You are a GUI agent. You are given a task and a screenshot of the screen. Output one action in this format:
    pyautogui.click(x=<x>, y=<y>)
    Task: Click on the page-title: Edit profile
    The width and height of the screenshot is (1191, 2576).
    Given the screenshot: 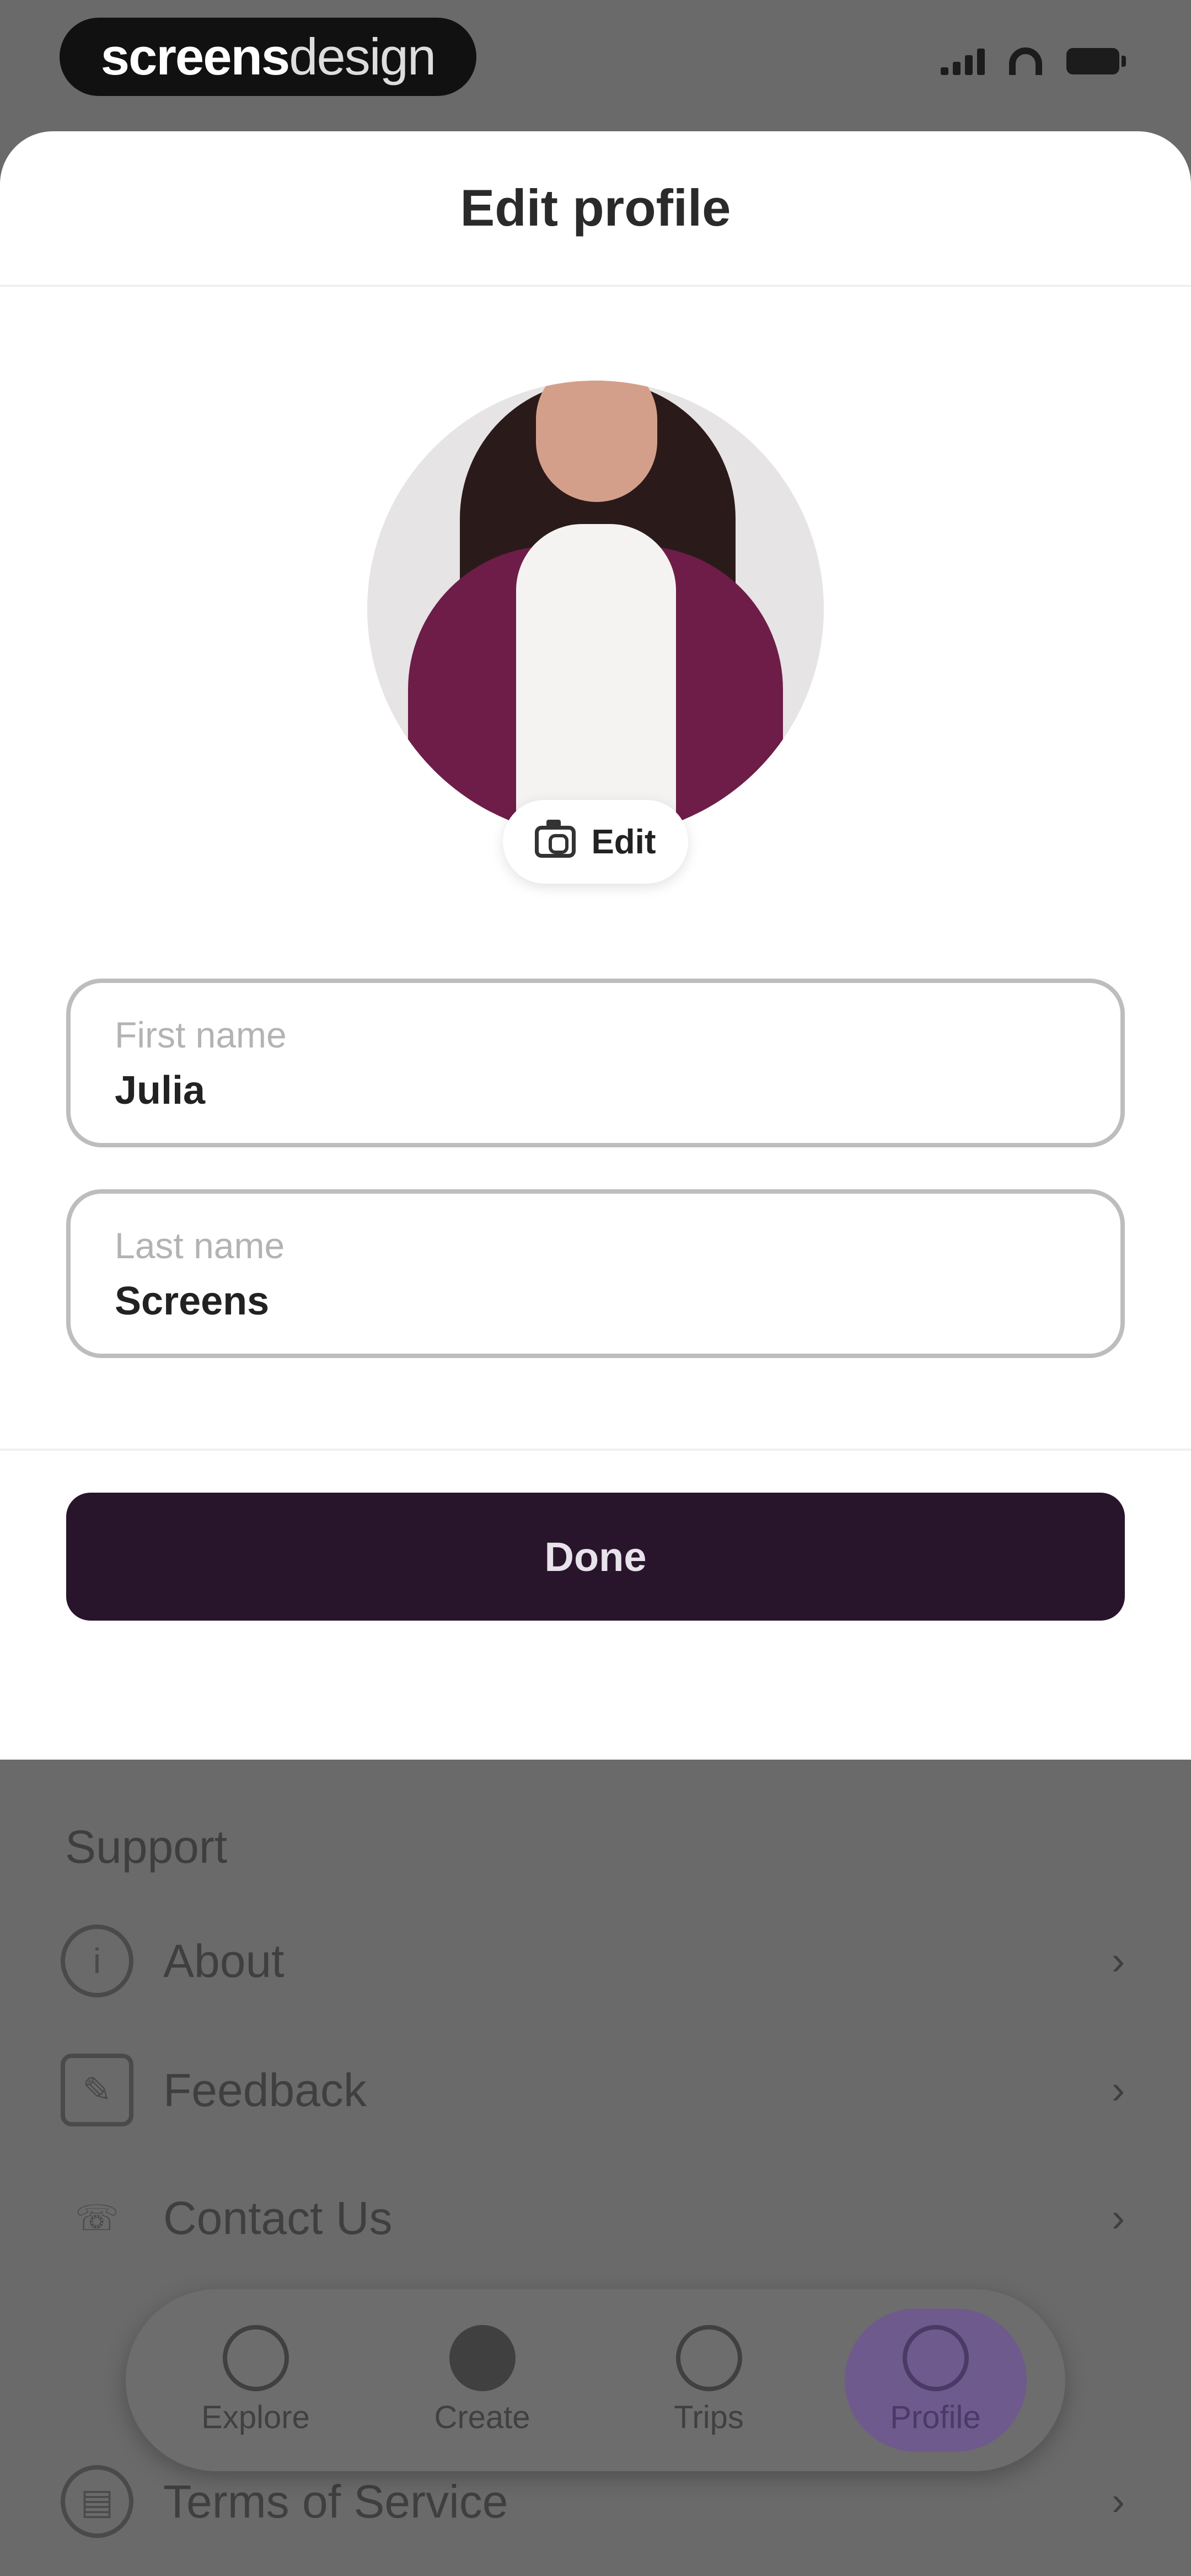 What is the action you would take?
    pyautogui.click(x=595, y=208)
    